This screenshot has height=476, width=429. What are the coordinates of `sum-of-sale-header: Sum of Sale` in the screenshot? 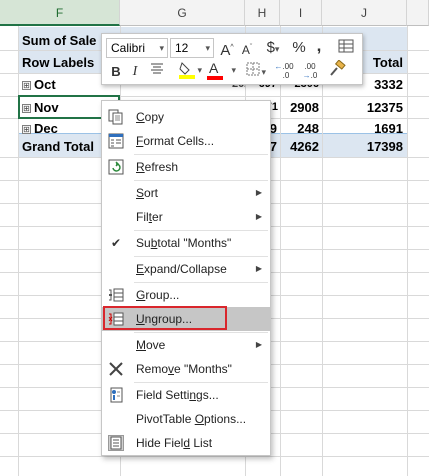 It's located at (62, 40).